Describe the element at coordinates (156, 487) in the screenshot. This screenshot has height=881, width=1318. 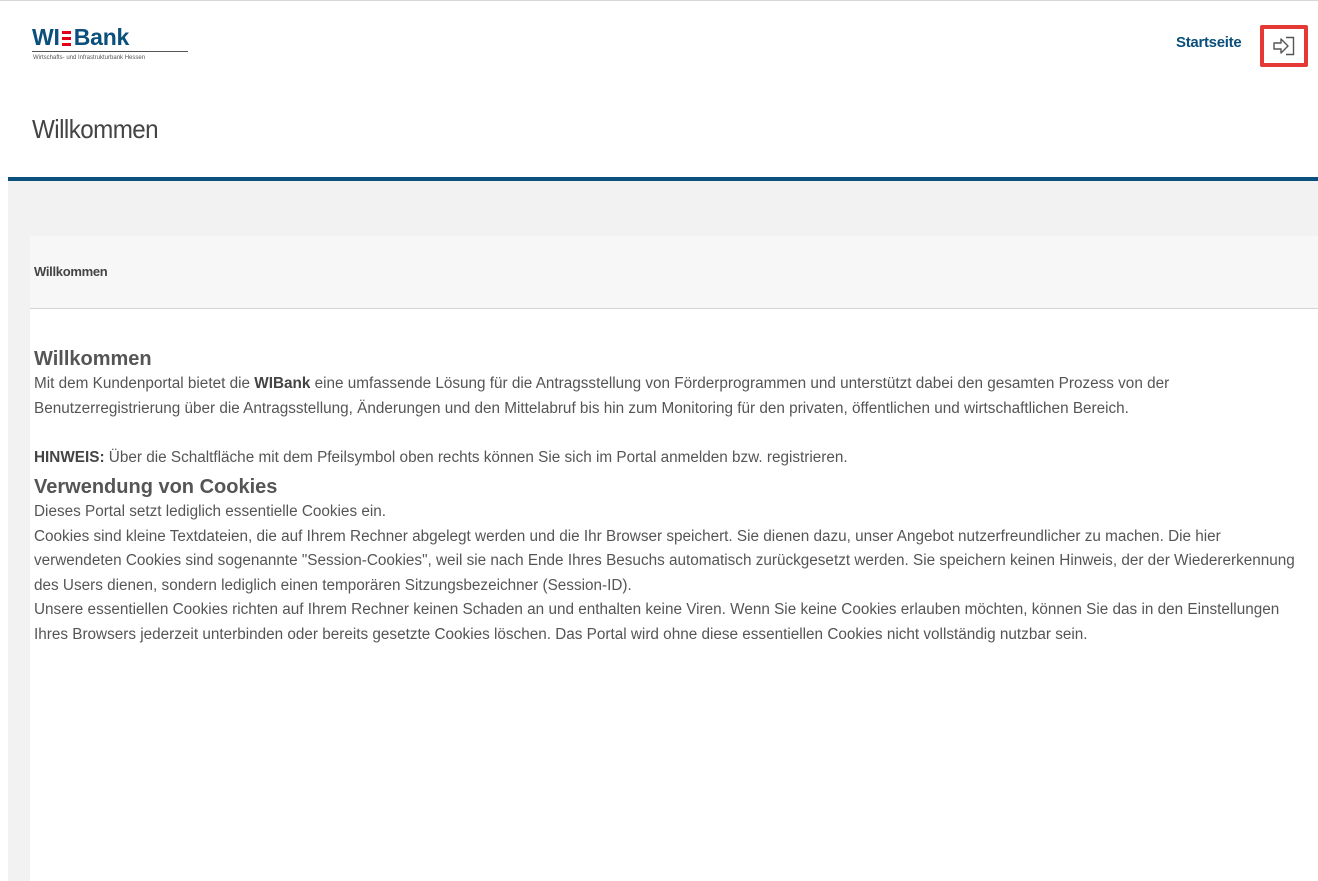
I see `cookies-heading: Verwendung von Cookies` at that location.